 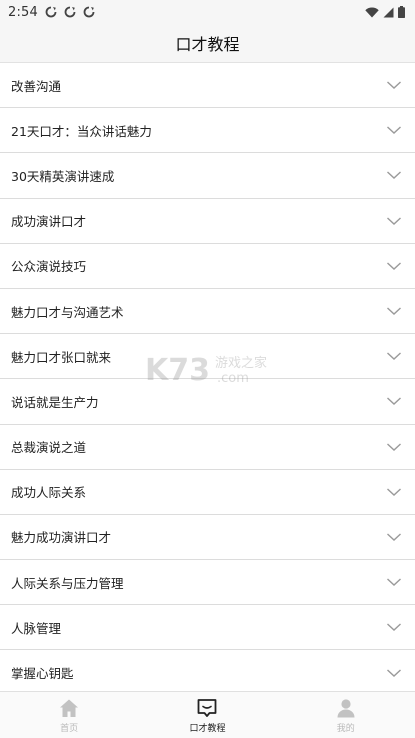 What do you see at coordinates (81, 131) in the screenshot?
I see `list-item-label: 21天口才：当众讲话魅力` at bounding box center [81, 131].